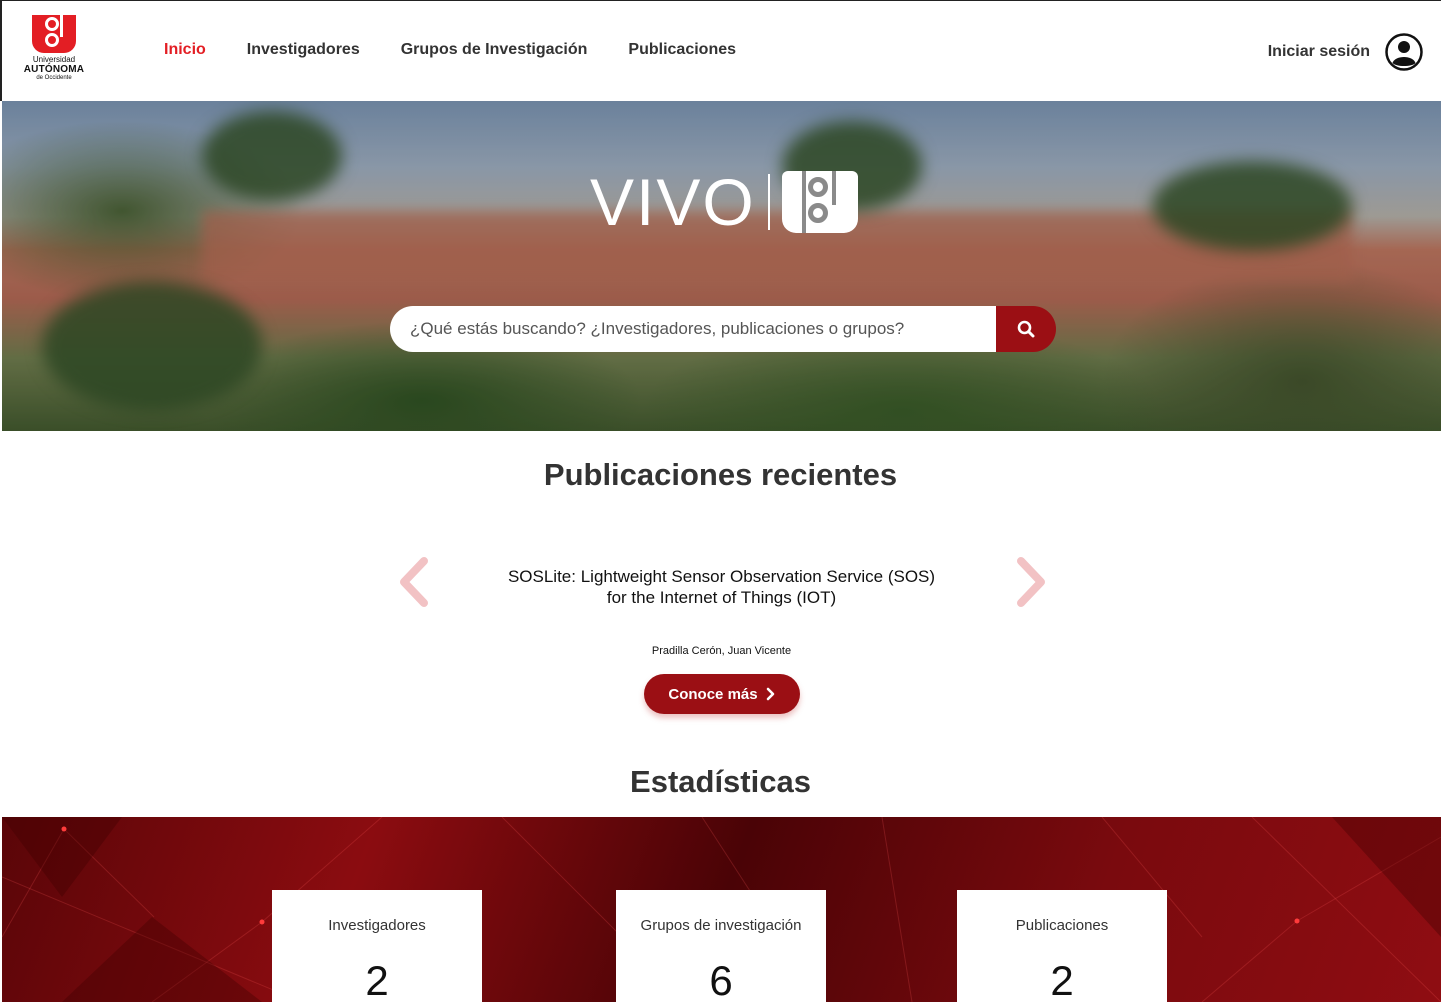  I want to click on logo-line1: Universidad, so click(54, 59).